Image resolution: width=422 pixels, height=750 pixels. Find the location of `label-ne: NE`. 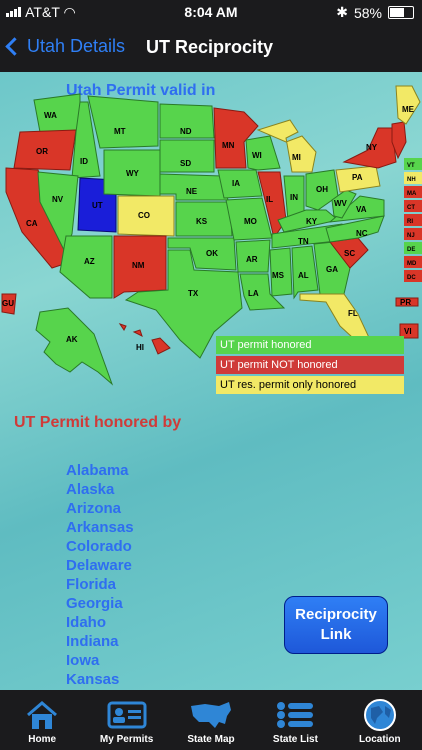

label-ne: NE is located at coordinates (192, 191).